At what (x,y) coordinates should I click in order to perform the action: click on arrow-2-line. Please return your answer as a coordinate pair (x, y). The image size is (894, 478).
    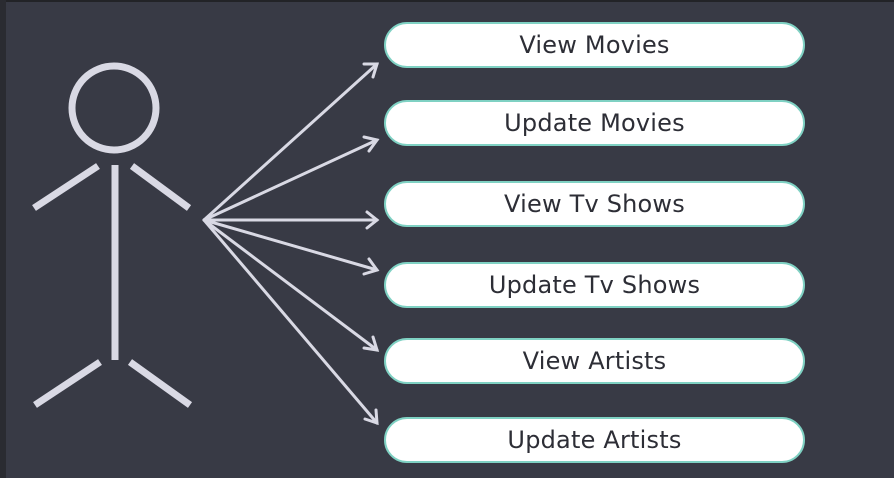
    Looking at the image, I should click on (290, 180).